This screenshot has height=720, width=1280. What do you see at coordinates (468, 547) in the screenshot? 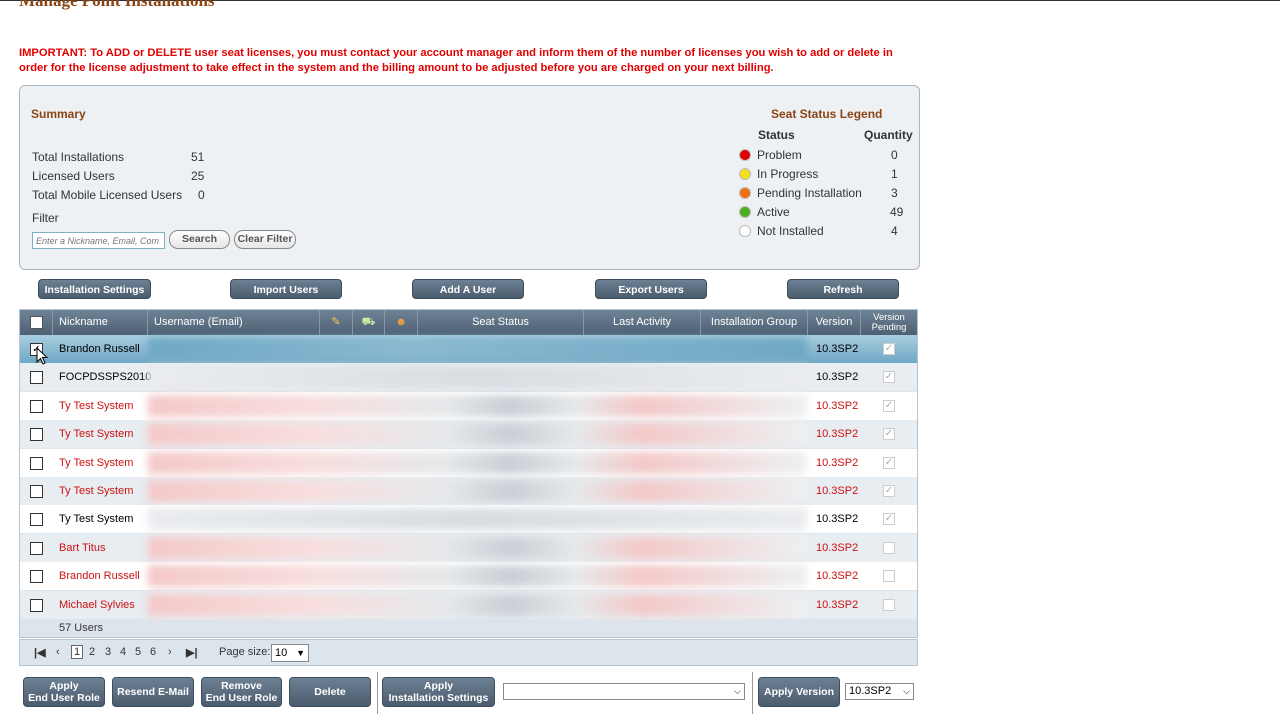
I see `table-row: Bart Titus 10.3SP2` at bounding box center [468, 547].